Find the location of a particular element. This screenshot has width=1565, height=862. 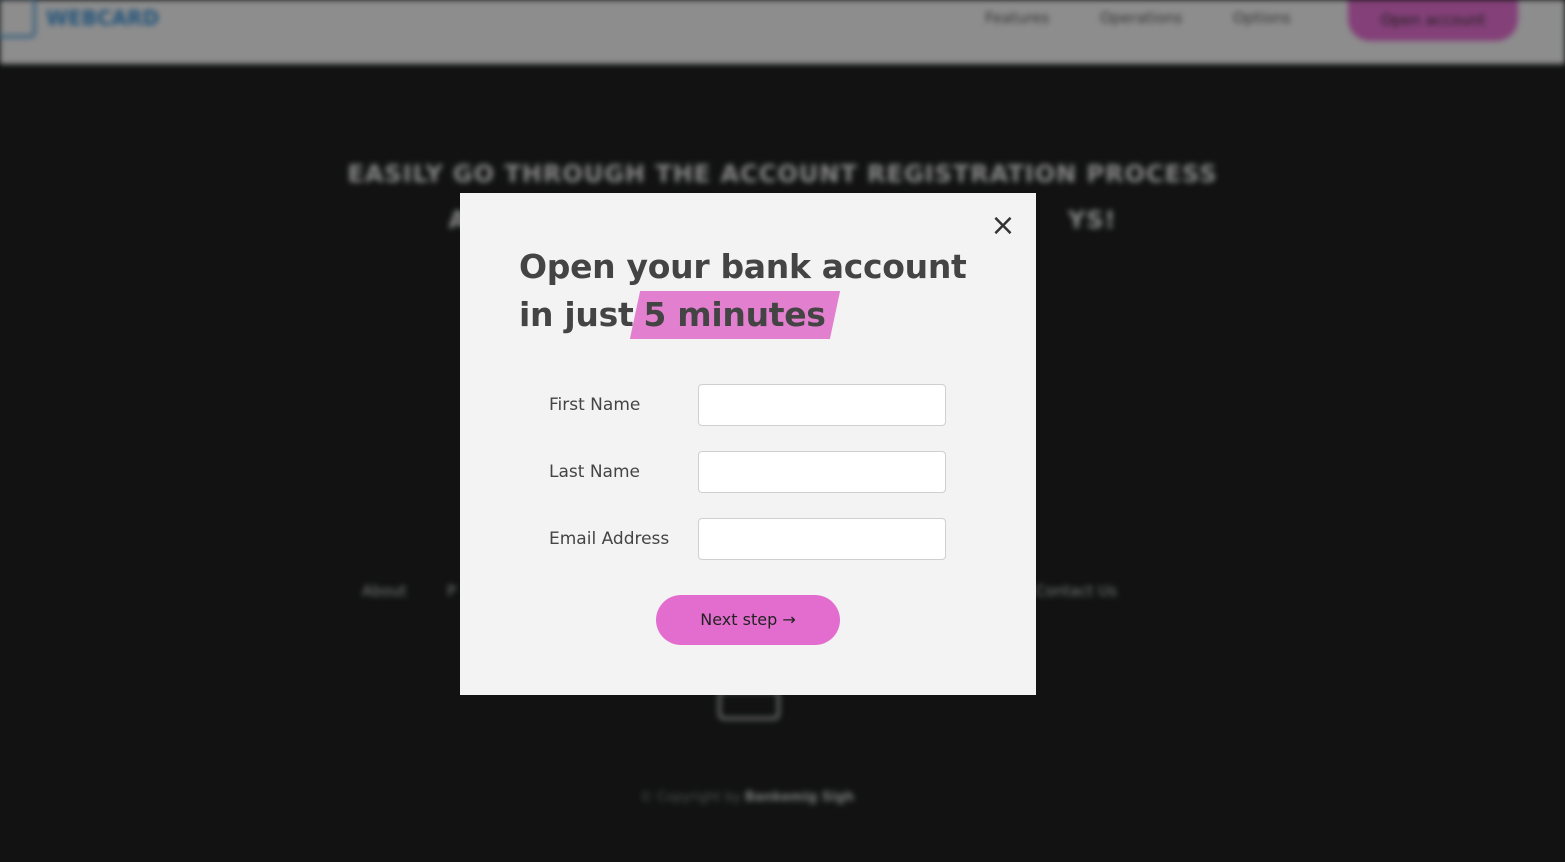

last-name-row: Last Name is located at coordinates (749, 472).